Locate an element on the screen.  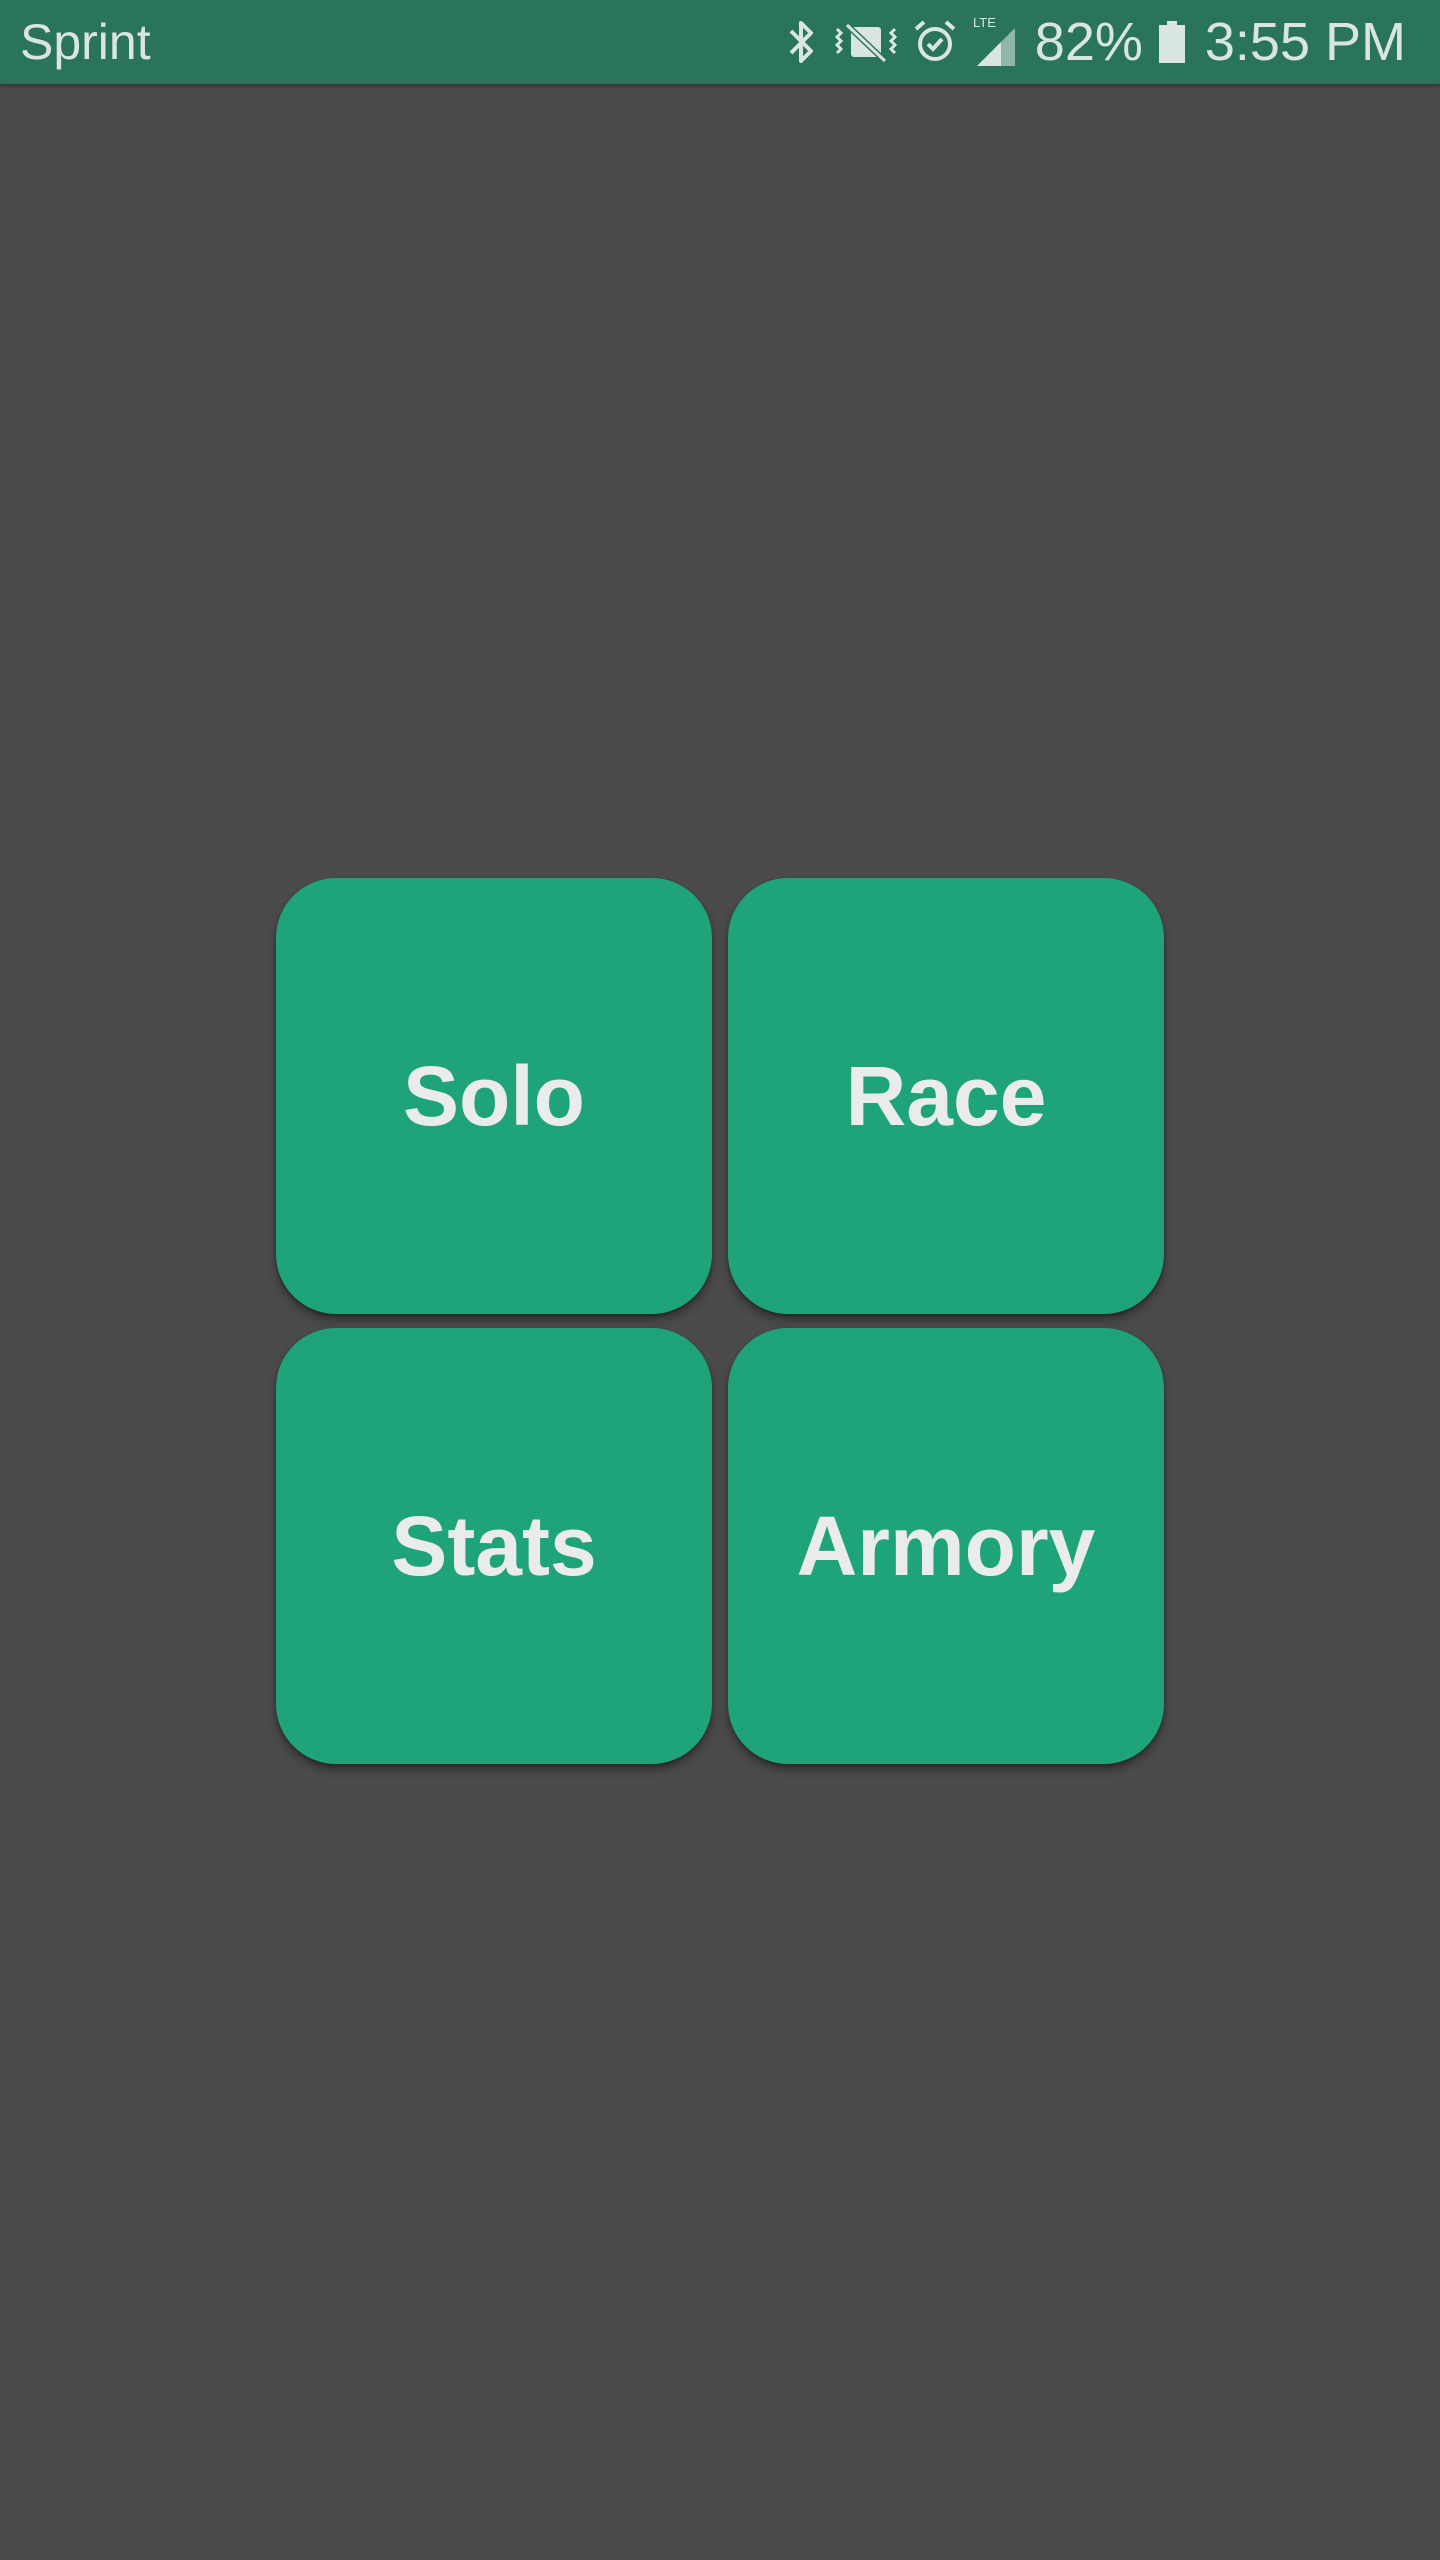
network-type-label: LTE is located at coordinates (984, 22).